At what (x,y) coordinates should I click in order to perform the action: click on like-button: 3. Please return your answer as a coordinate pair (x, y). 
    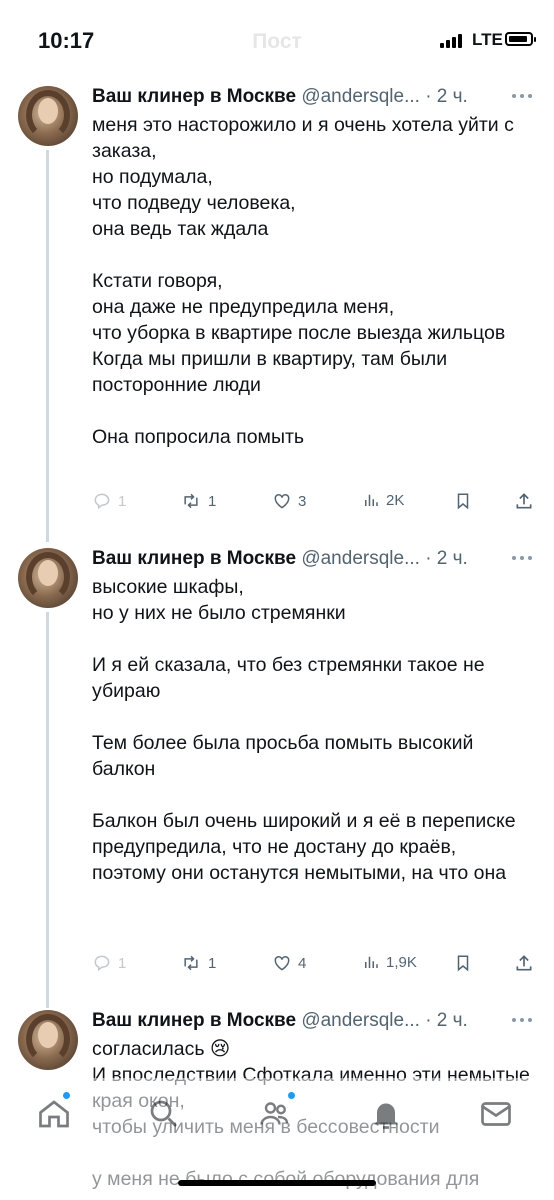
    Looking at the image, I should click on (289, 501).